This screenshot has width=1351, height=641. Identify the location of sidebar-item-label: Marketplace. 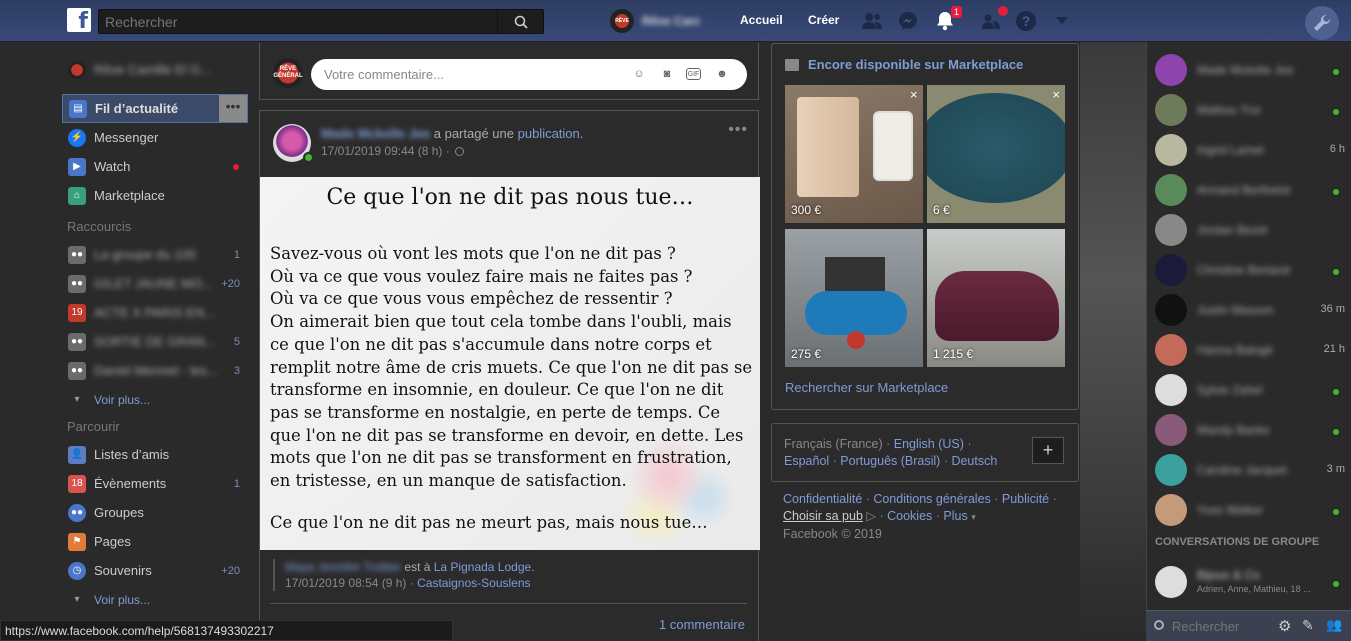
(129, 195).